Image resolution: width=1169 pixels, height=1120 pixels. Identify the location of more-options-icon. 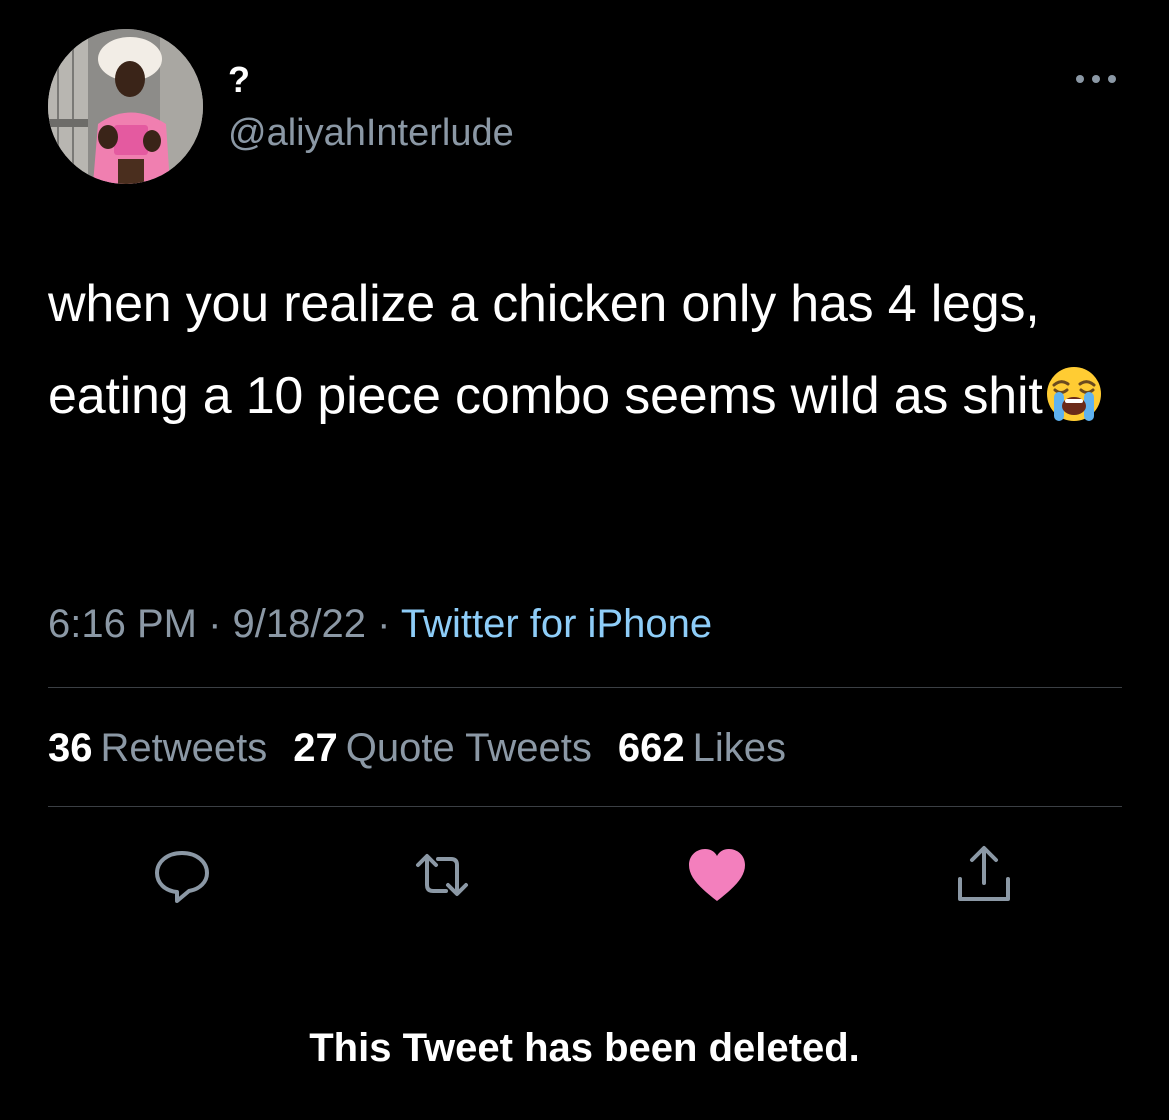
(1096, 79).